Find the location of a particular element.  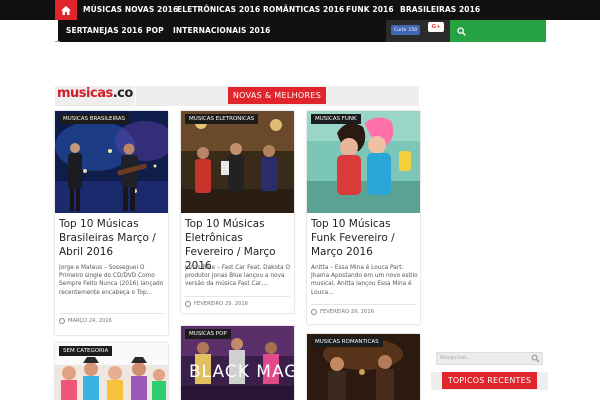

post-card: BLACK MAG MUSICAS POP is located at coordinates (237, 363).